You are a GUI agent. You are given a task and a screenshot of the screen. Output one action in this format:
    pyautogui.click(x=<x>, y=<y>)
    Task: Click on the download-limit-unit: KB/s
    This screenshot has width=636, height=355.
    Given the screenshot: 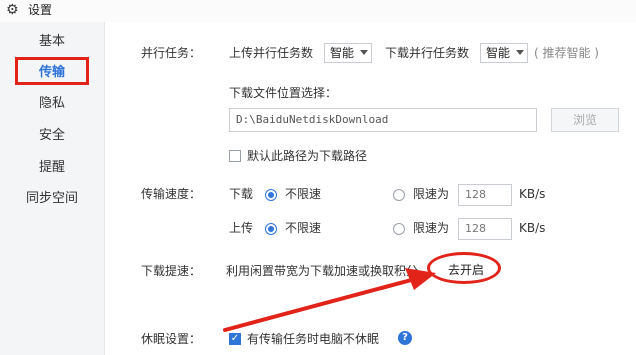 What is the action you would take?
    pyautogui.click(x=532, y=194)
    